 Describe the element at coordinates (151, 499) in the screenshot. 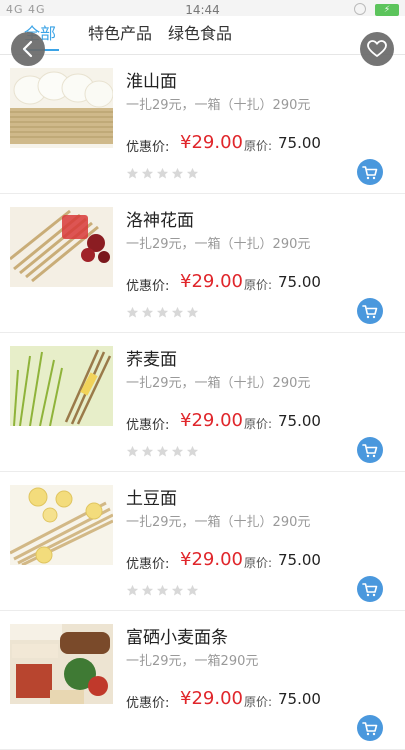

I see `product-name: 土豆面` at that location.